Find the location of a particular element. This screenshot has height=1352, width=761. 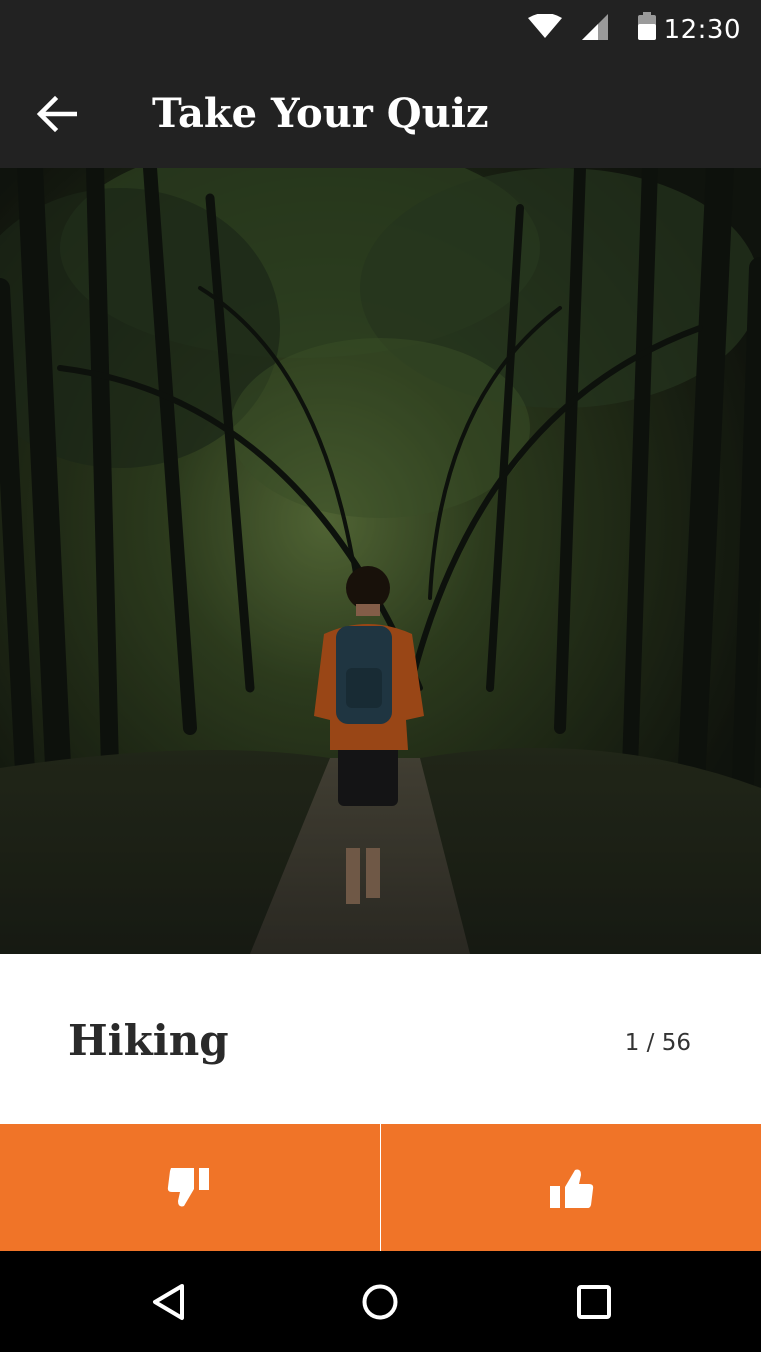

nav-recents-button is located at coordinates (594, 1302).